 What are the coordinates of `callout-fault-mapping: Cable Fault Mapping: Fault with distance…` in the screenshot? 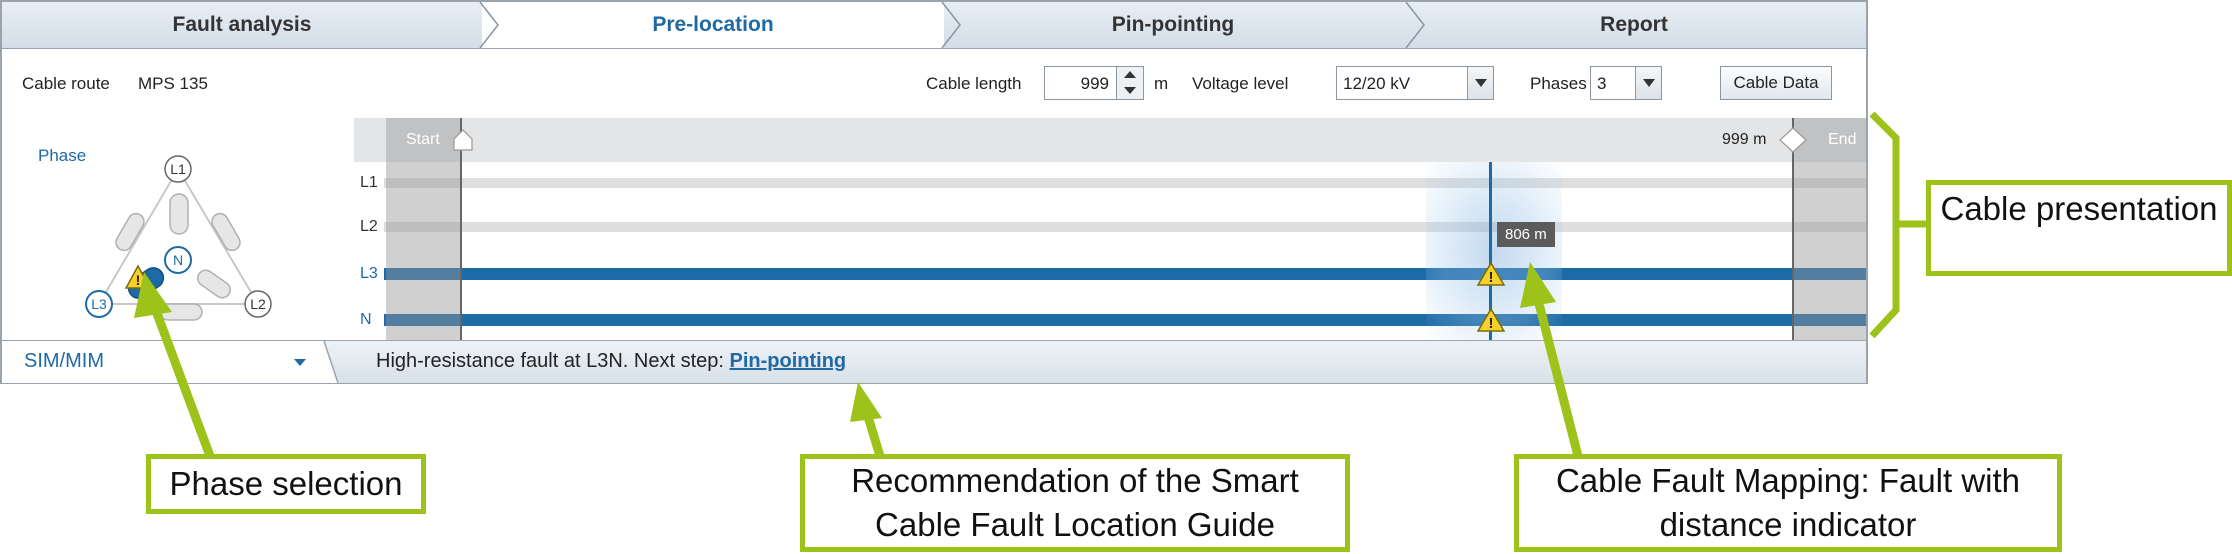 It's located at (1788, 503).